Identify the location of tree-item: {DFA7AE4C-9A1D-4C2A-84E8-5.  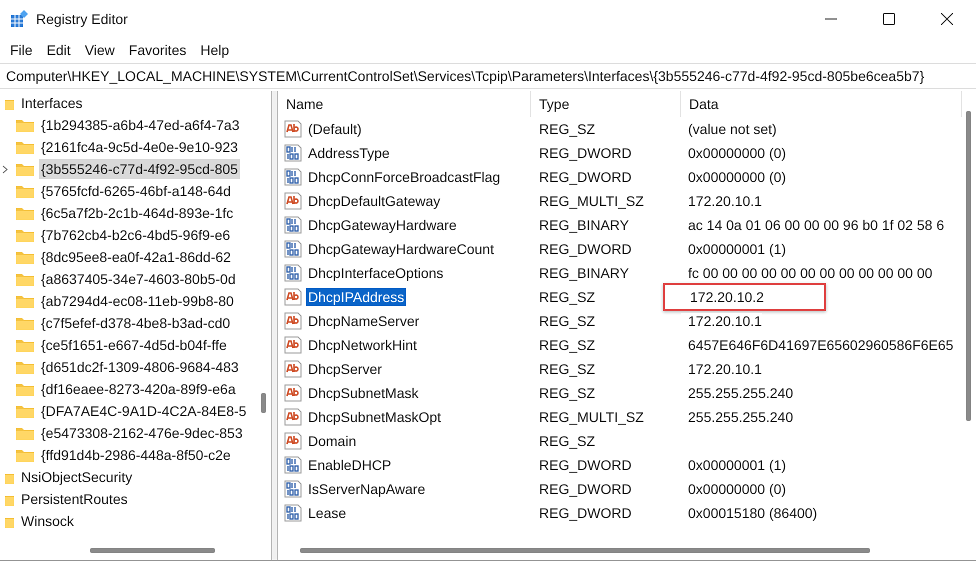
(143, 411).